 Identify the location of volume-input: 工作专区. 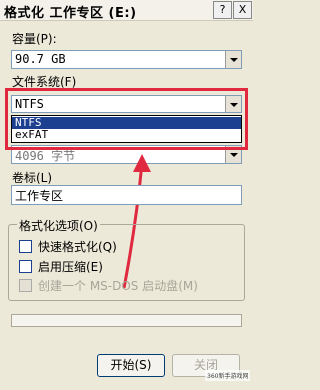
(126, 195).